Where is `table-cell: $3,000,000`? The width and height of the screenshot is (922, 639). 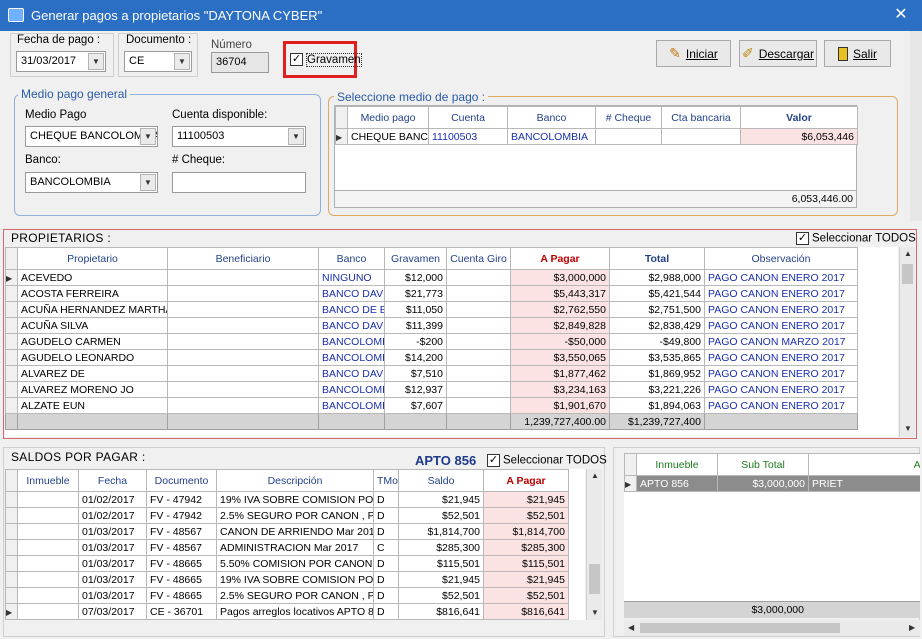 table-cell: $3,000,000 is located at coordinates (560, 277).